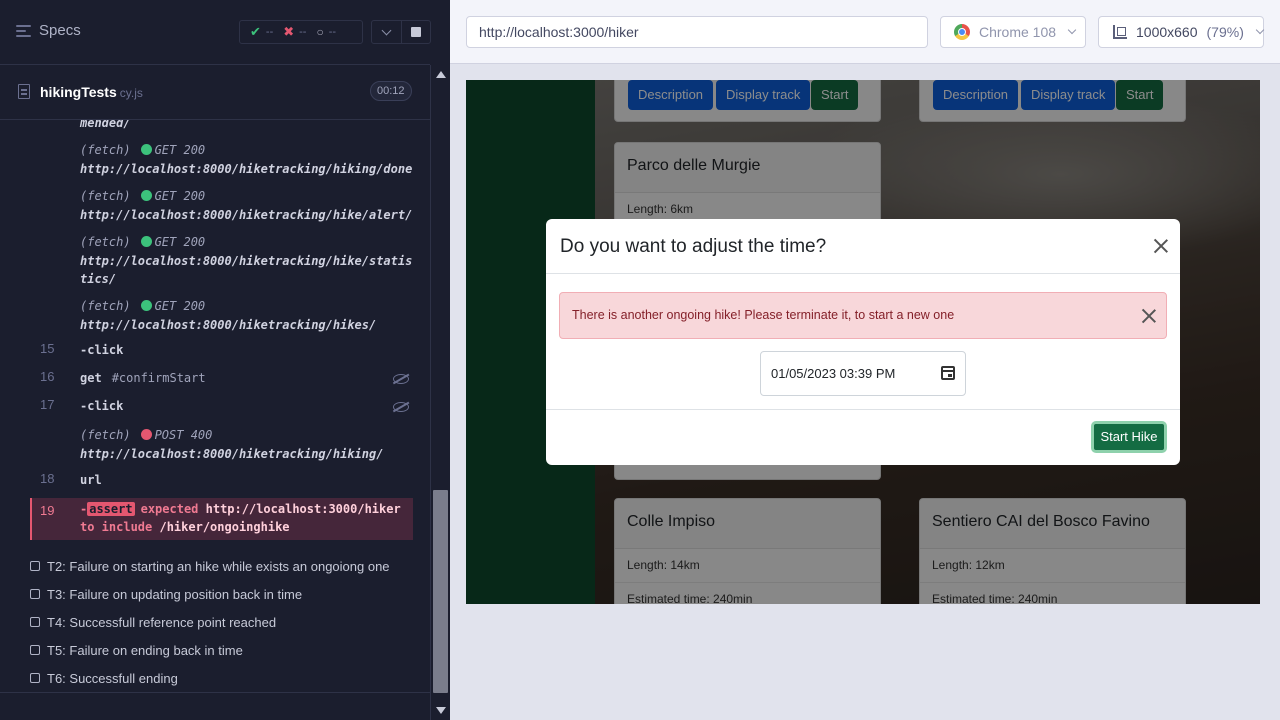  What do you see at coordinates (441, 74) in the screenshot?
I see `scroll-up-arrow-icon` at bounding box center [441, 74].